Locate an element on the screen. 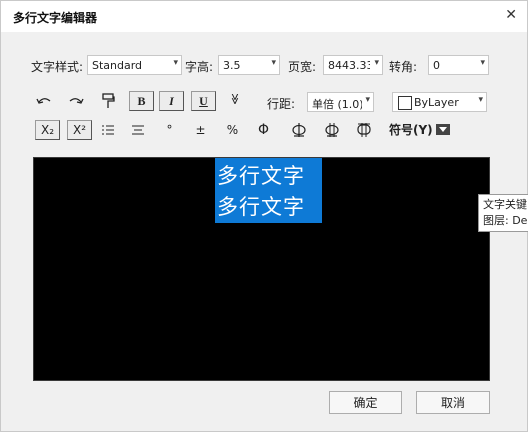 The width and height of the screenshot is (528, 432). redo-icon is located at coordinates (76, 101).